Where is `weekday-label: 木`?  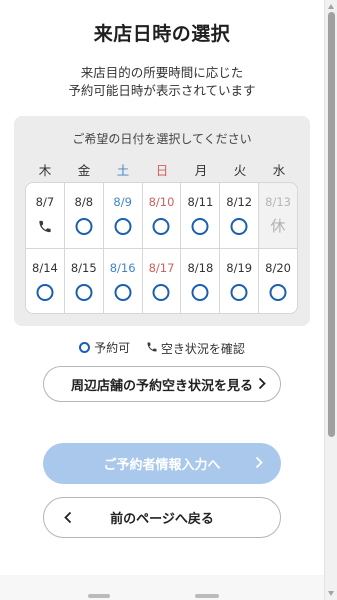 weekday-label: 木 is located at coordinates (45, 170).